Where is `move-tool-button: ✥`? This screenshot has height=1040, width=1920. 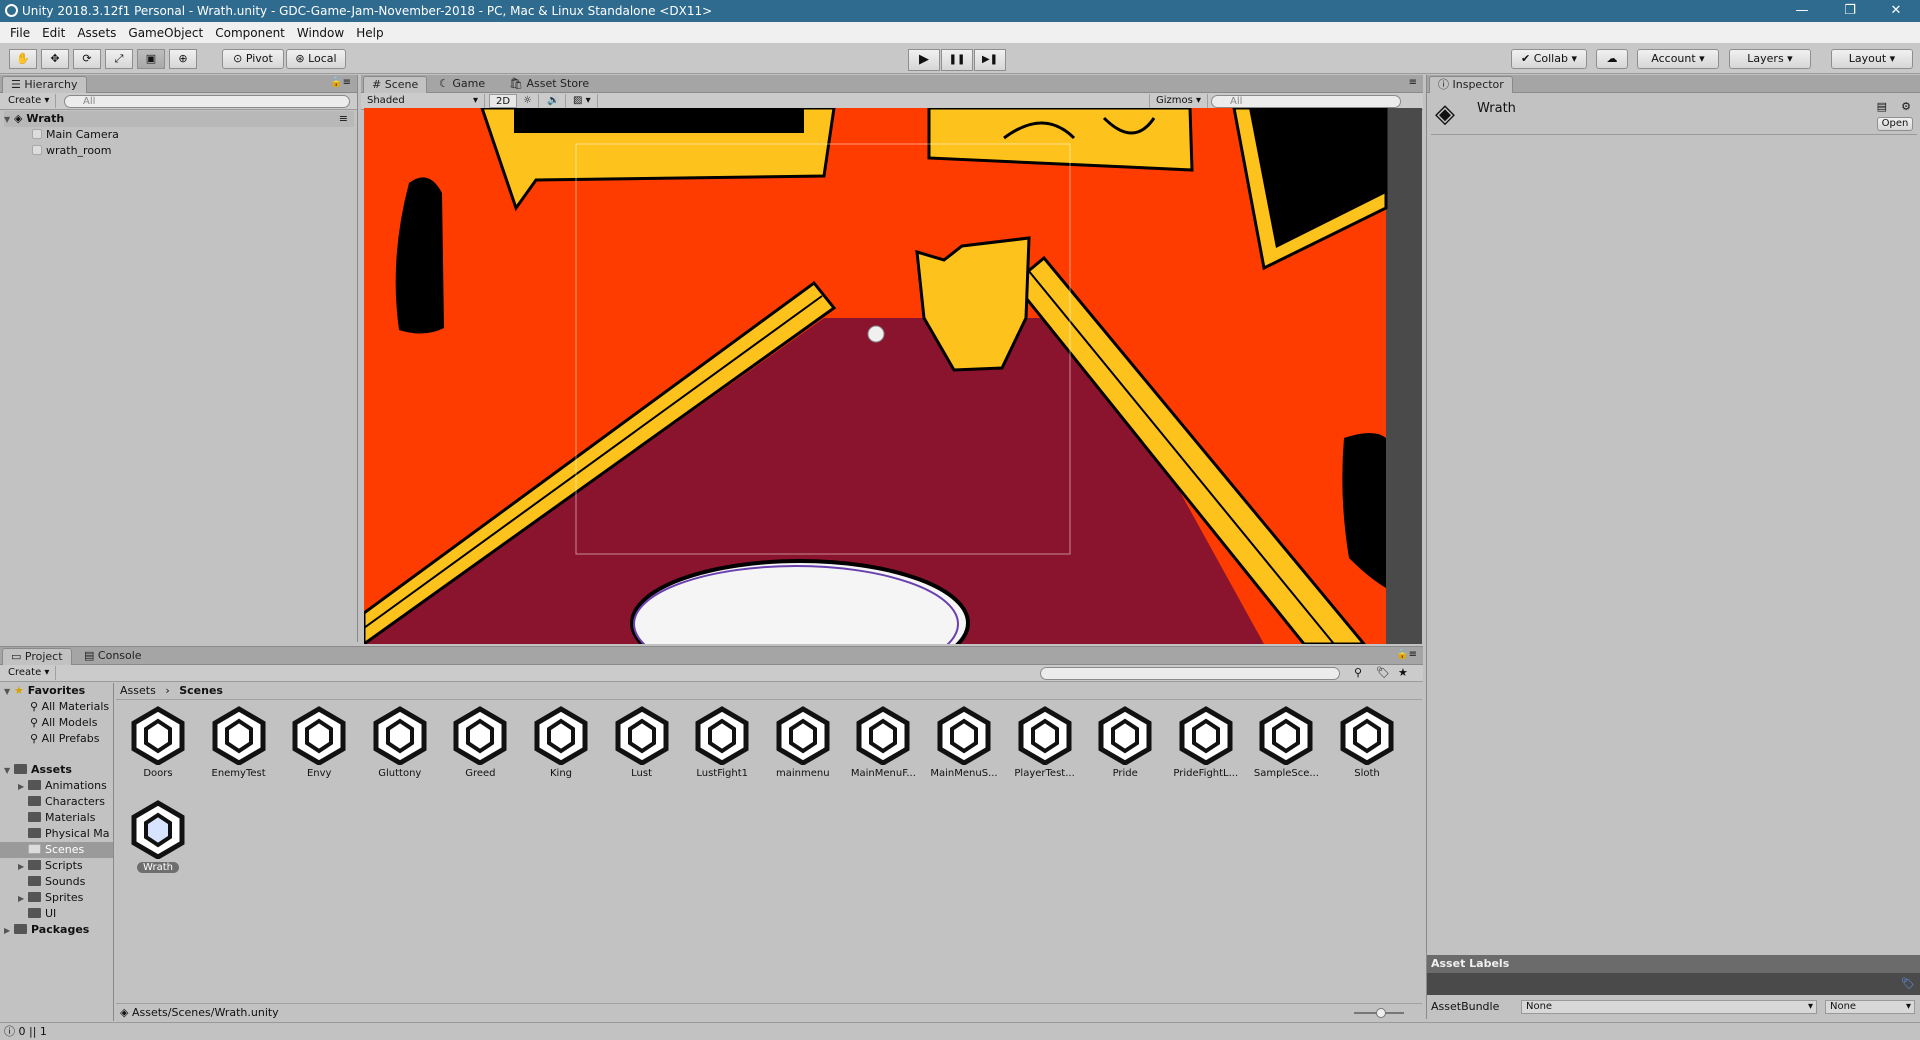 move-tool-button: ✥ is located at coordinates (55, 59).